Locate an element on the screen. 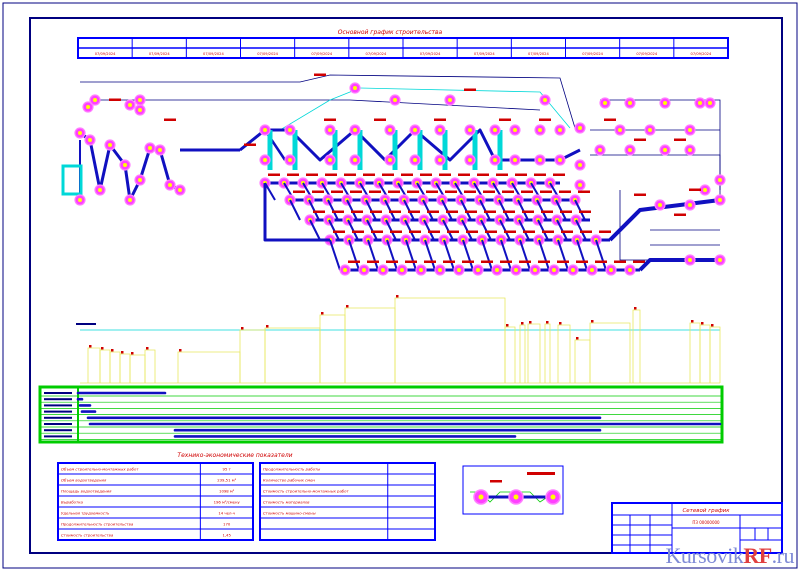  table-cell-value: 95 т is located at coordinates (227, 469).